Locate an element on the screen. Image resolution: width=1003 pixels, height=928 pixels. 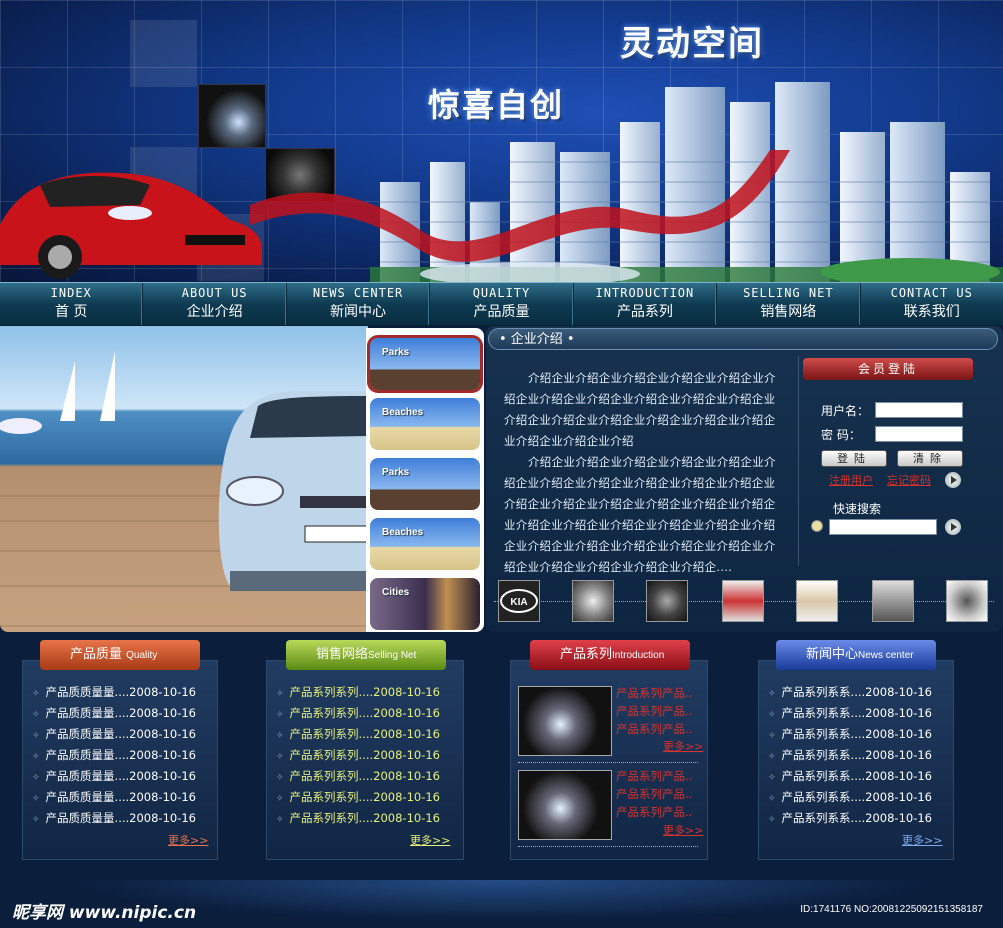
red-car-image is located at coordinates (131, 225).